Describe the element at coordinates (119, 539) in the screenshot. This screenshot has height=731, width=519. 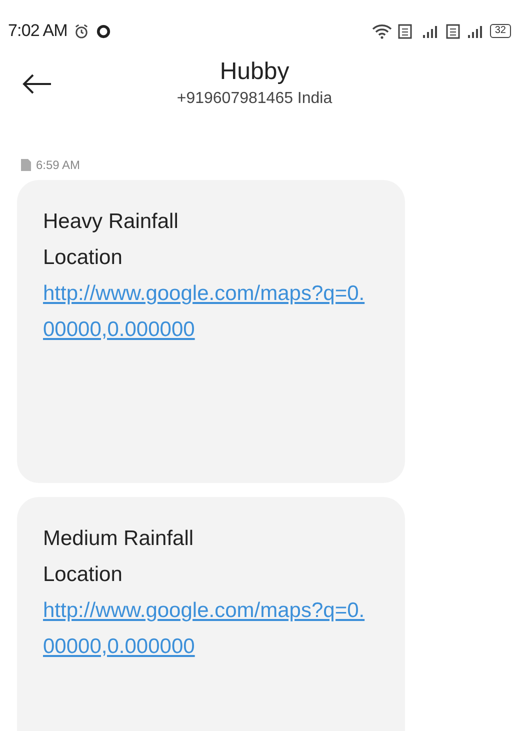
I see `message-text: Medium Rainfall` at that location.